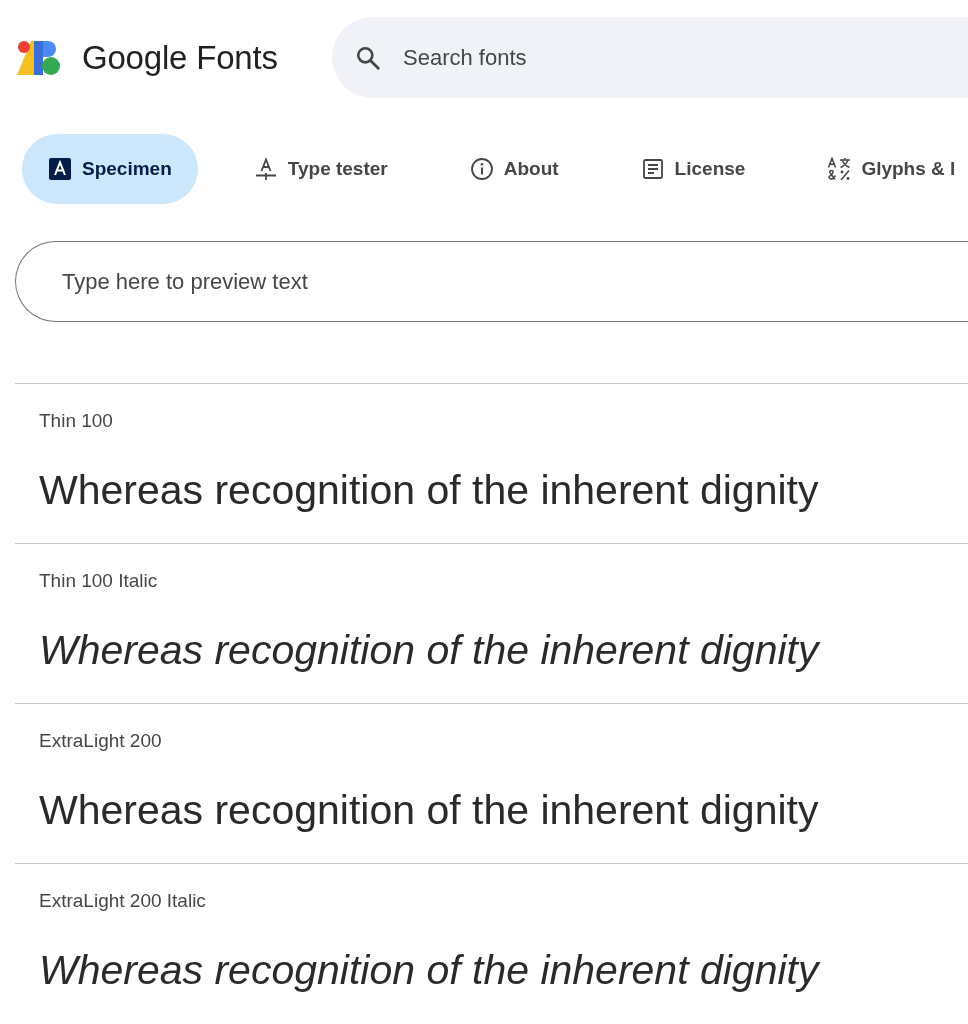  Describe the element at coordinates (60, 169) in the screenshot. I see `font-icon` at that location.